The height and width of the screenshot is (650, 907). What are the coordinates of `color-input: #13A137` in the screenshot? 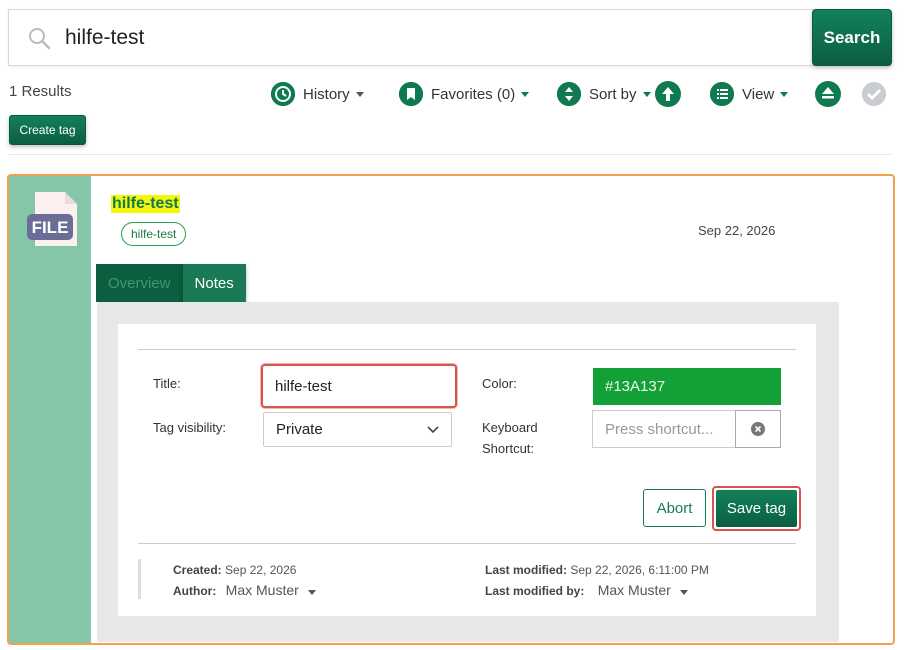 It's located at (687, 386).